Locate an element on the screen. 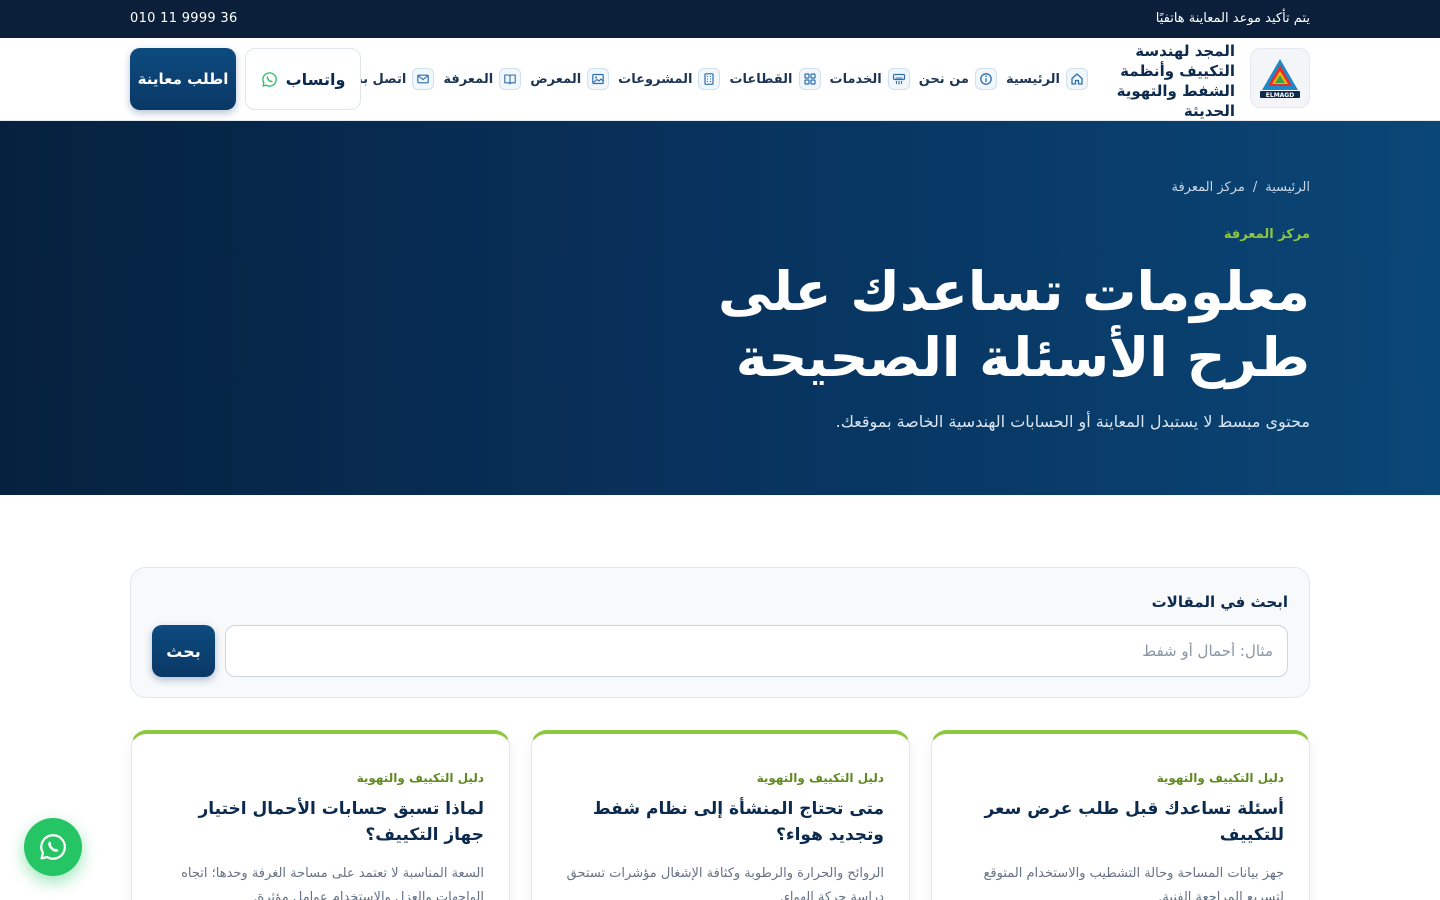 The height and width of the screenshot is (900, 1440). request-inspection-button: اطلب معاينة is located at coordinates (183, 79).